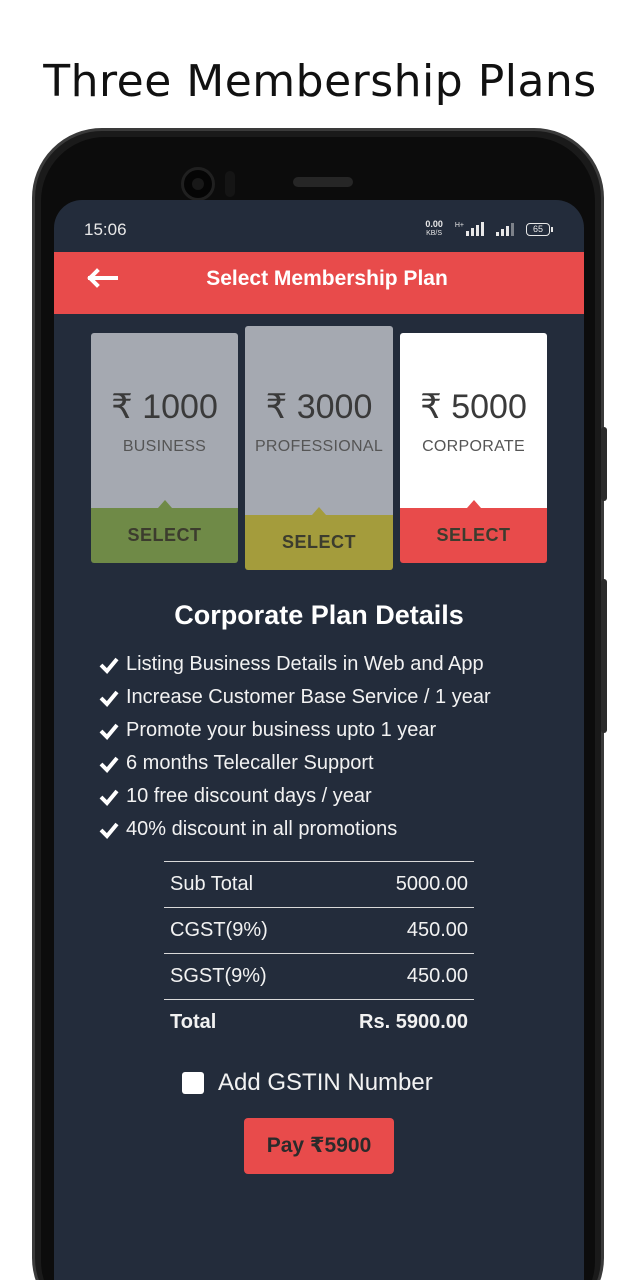 This screenshot has width=640, height=1280. Describe the element at coordinates (489, 229) in the screenshot. I see `status-icons: 0.00 KB/S H+ 65` at that location.